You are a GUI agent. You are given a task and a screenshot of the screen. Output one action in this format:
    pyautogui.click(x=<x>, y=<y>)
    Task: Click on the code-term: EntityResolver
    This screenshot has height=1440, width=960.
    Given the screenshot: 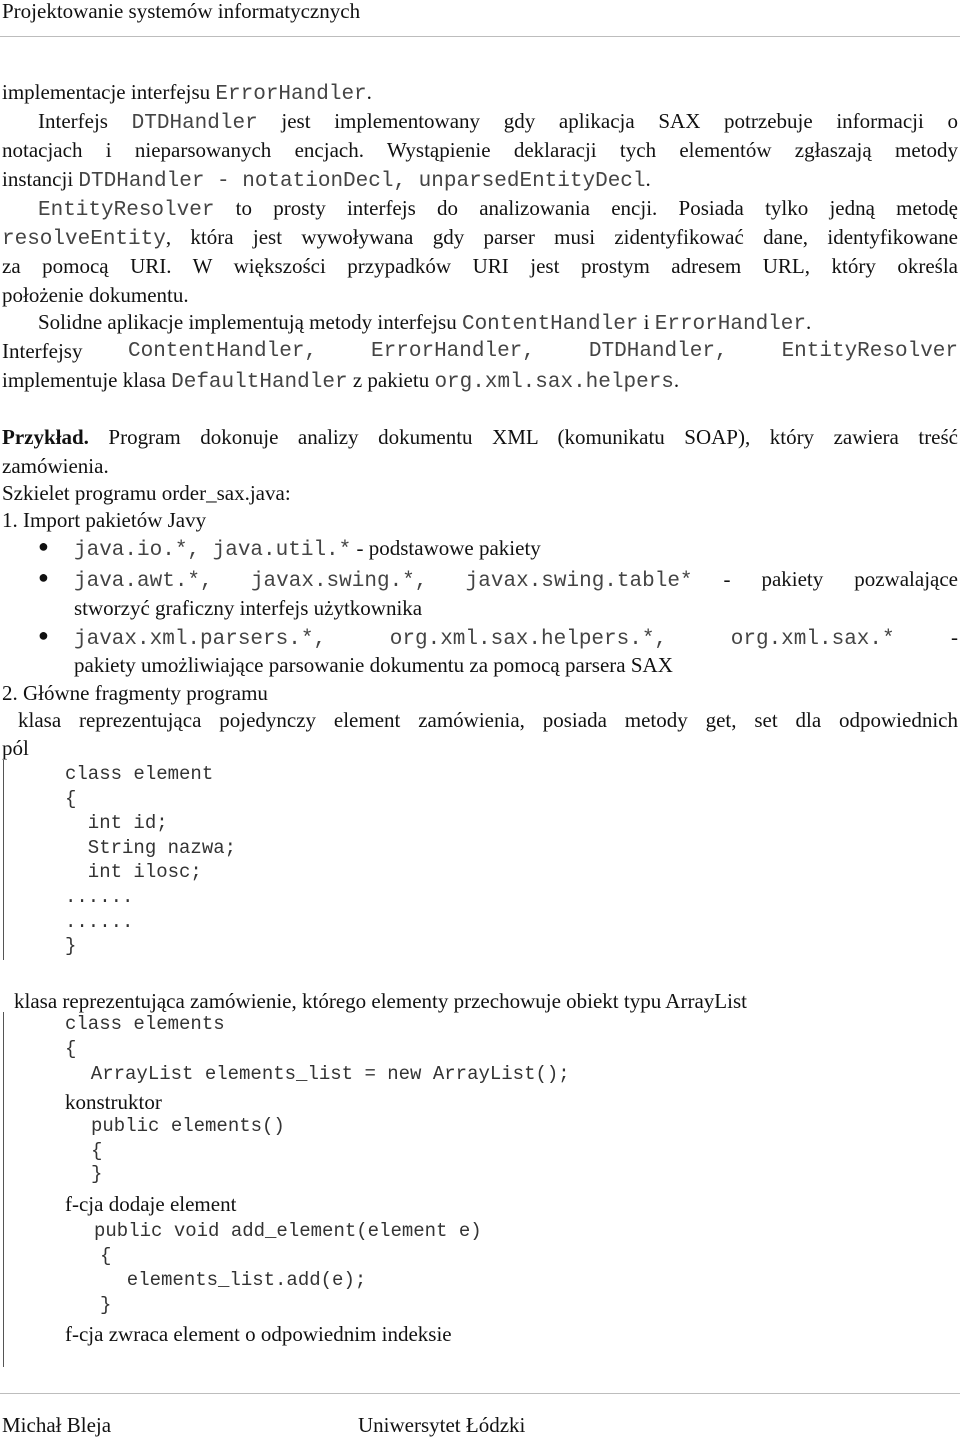 What is the action you would take?
    pyautogui.click(x=126, y=210)
    